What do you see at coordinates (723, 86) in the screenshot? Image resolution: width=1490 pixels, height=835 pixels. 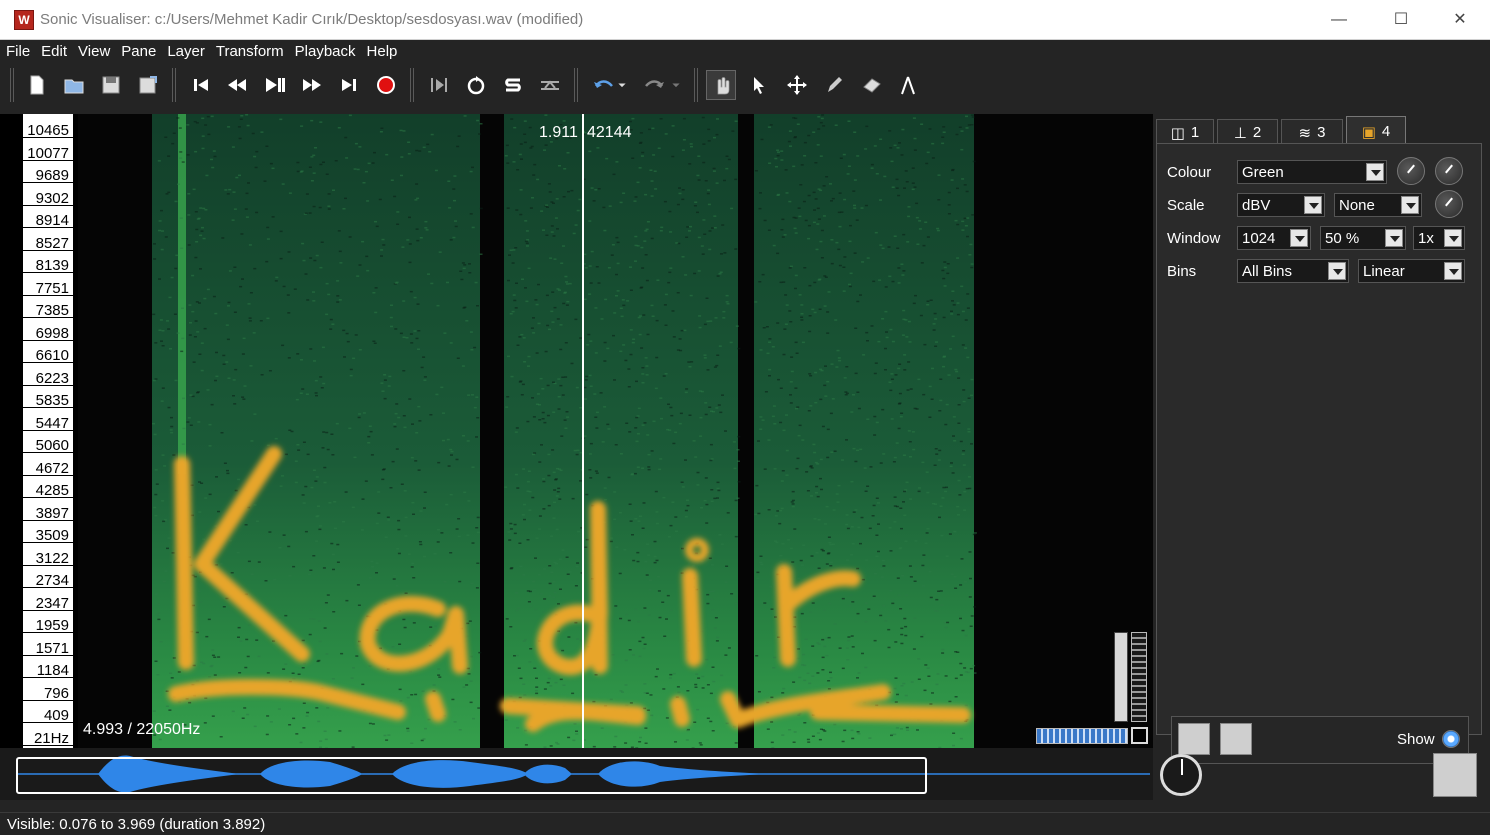 I see `navigate-tool-icon` at bounding box center [723, 86].